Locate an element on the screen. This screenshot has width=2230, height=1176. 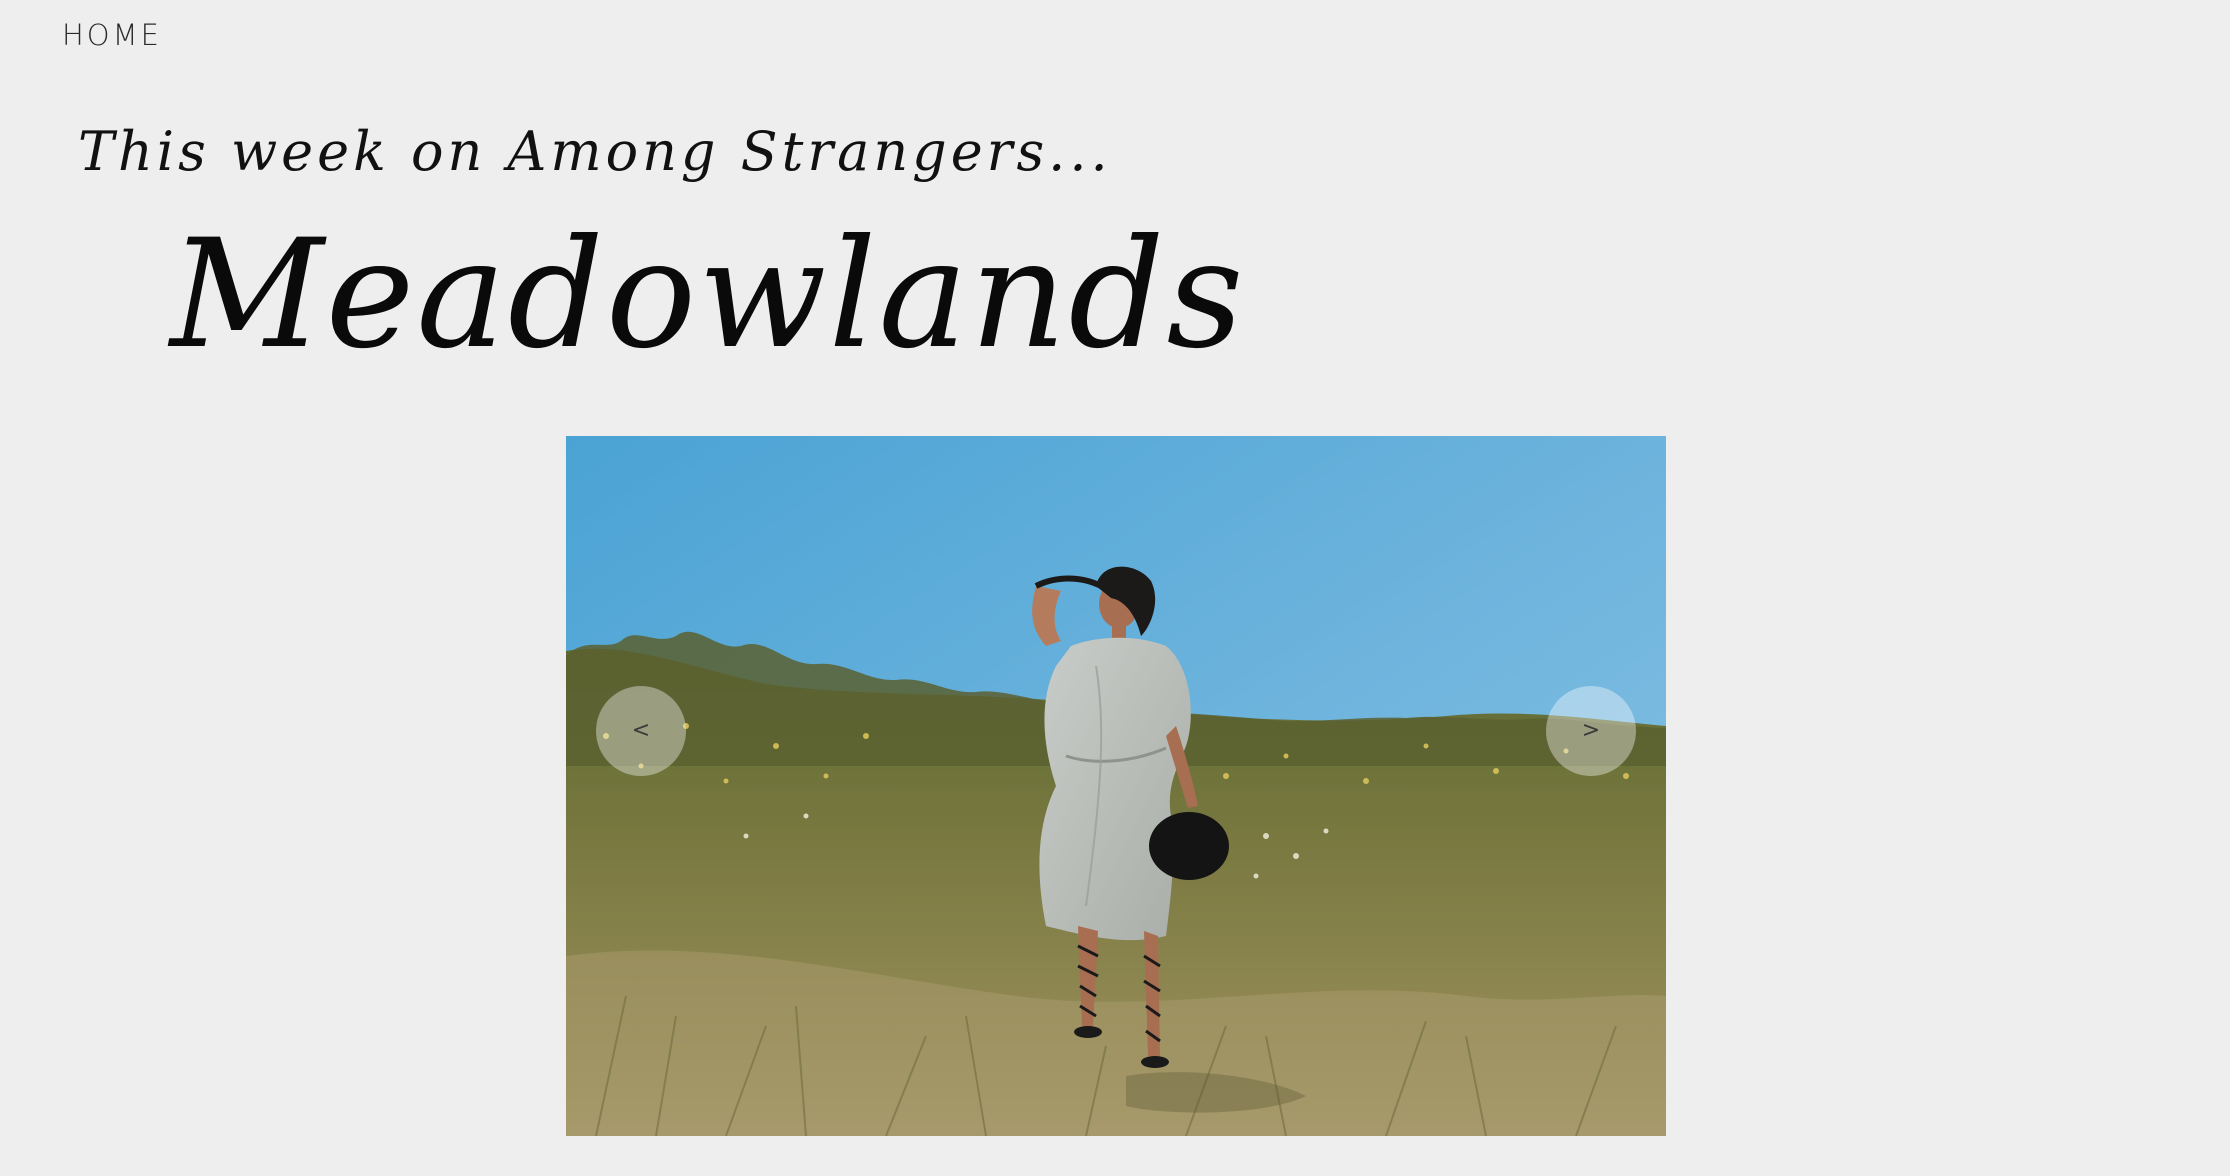
previous-slide-button: < is located at coordinates (641, 731).